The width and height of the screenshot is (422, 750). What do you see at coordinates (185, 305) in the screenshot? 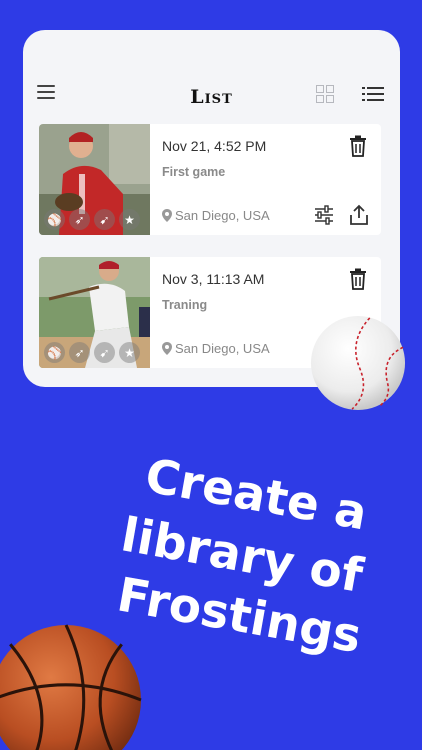
I see `item-label: Traning` at bounding box center [185, 305].